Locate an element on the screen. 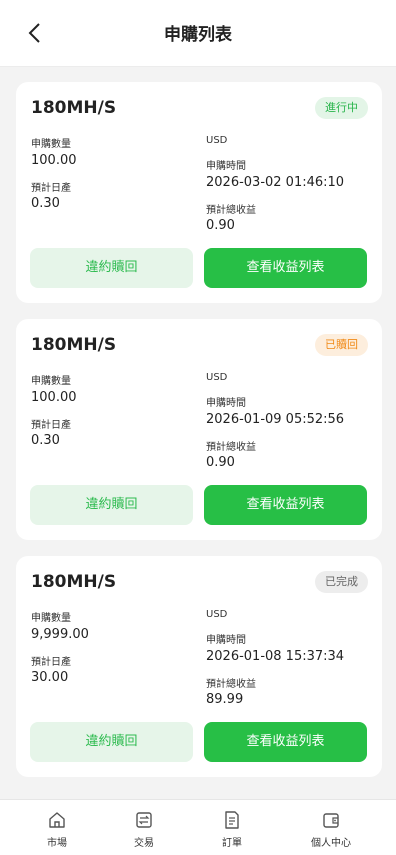 This screenshot has height=855, width=396. nav-item-orders: 訂單 is located at coordinates (232, 829).